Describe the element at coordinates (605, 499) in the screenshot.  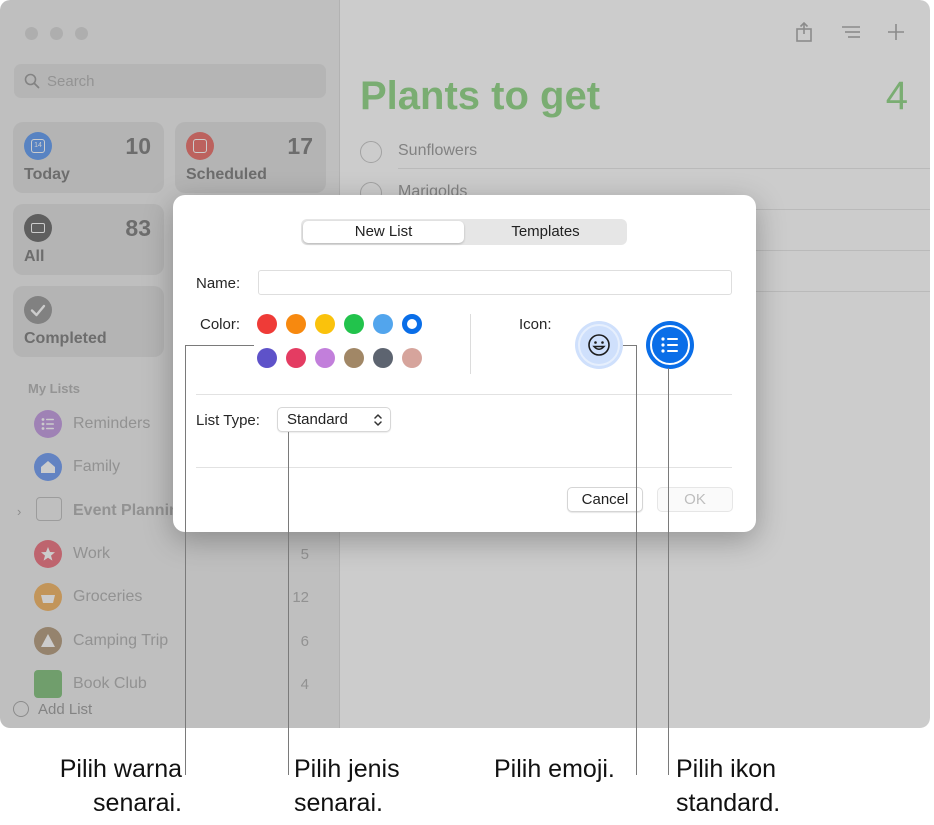
I see `cancel-button: Cancel` at that location.